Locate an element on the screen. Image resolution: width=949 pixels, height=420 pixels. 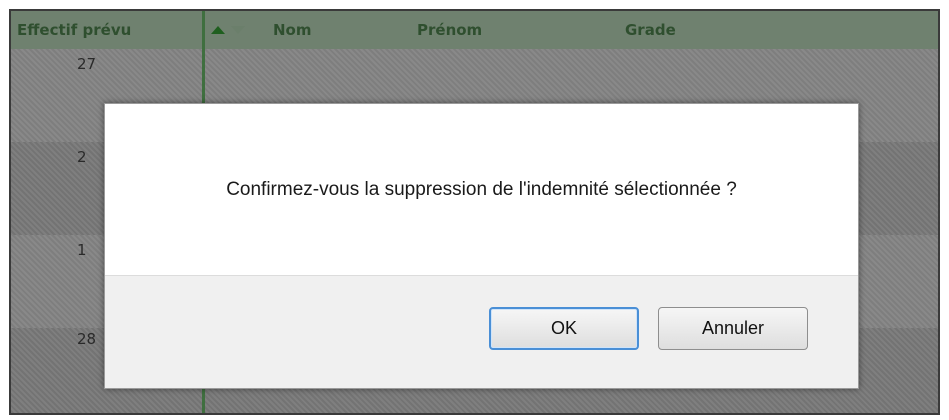
sort-toggle is located at coordinates (241, 30).